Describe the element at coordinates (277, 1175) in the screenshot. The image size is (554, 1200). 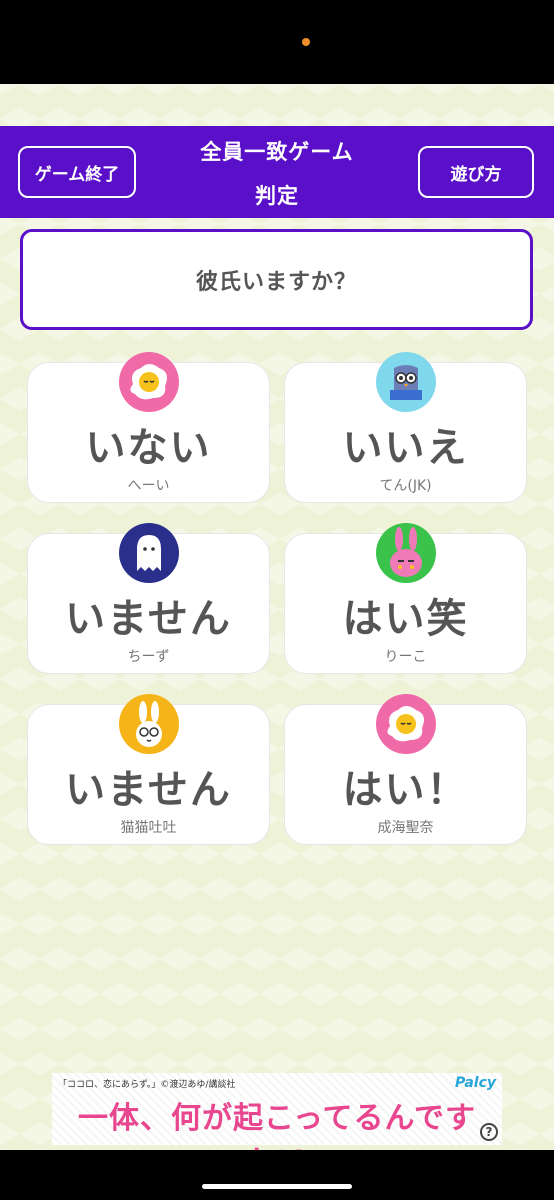
I see `bottom-bar` at that location.